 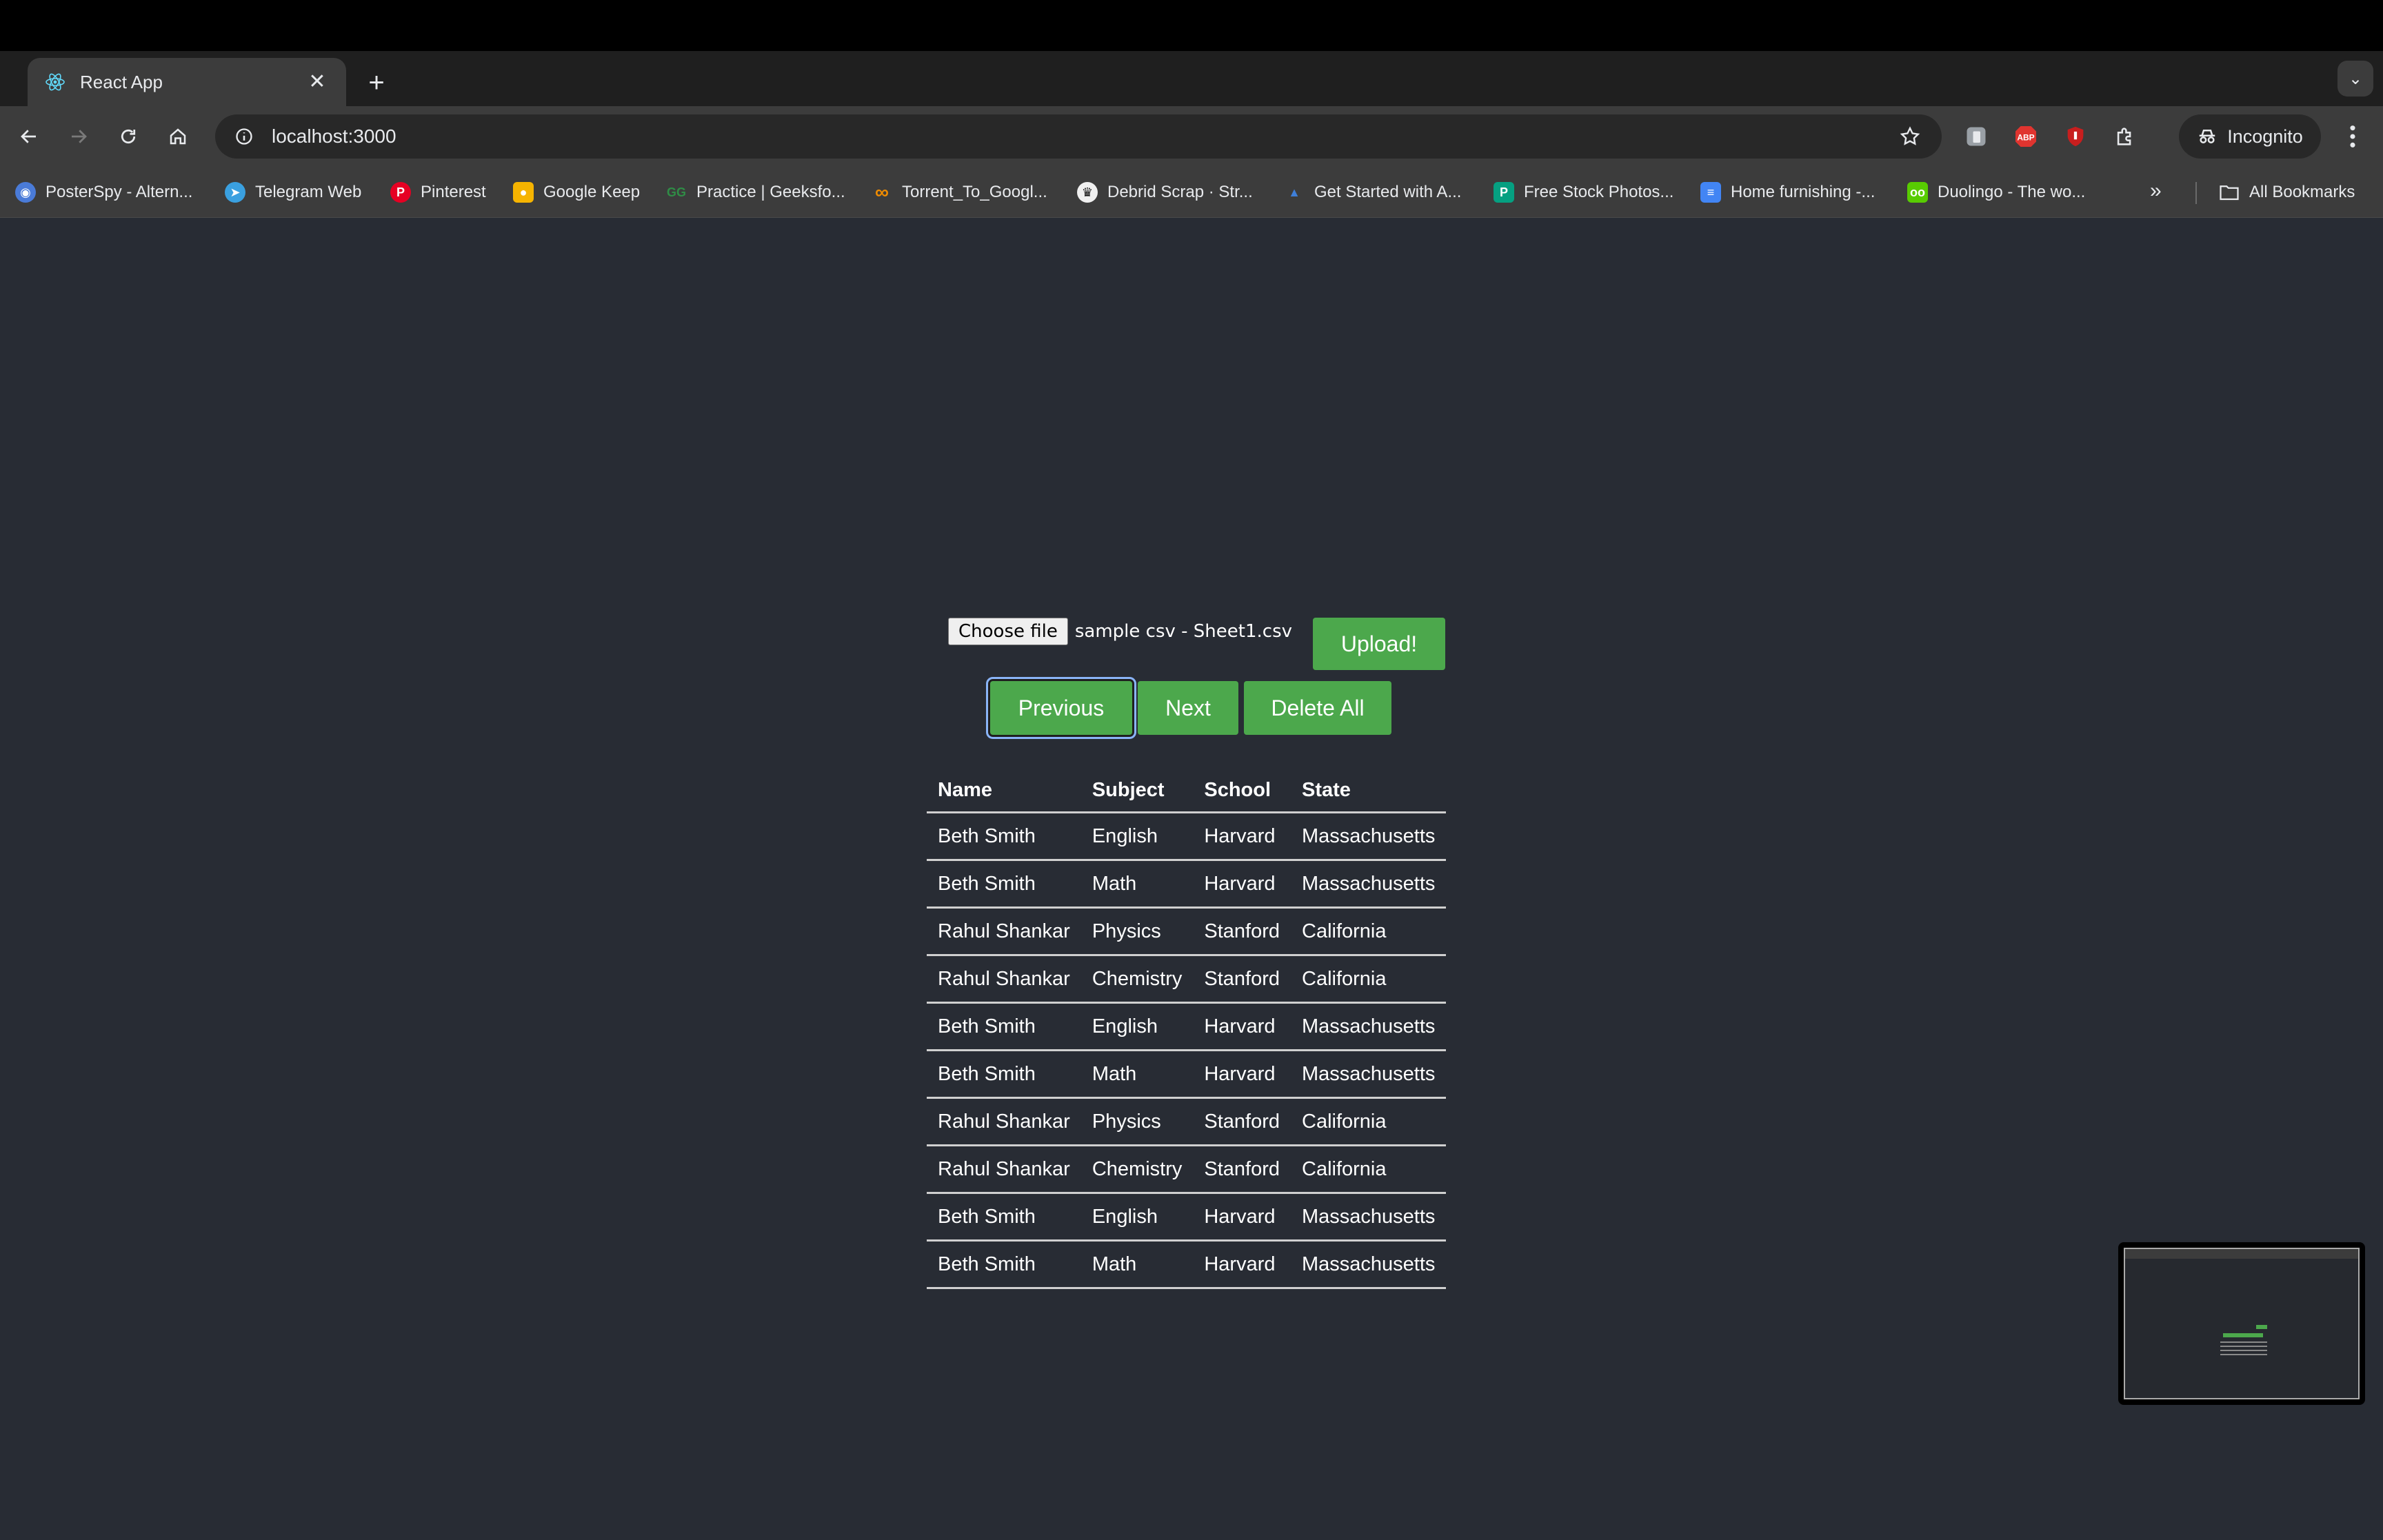 I want to click on selected-file-name: sample csv - Sheet1.csv, so click(x=1183, y=632).